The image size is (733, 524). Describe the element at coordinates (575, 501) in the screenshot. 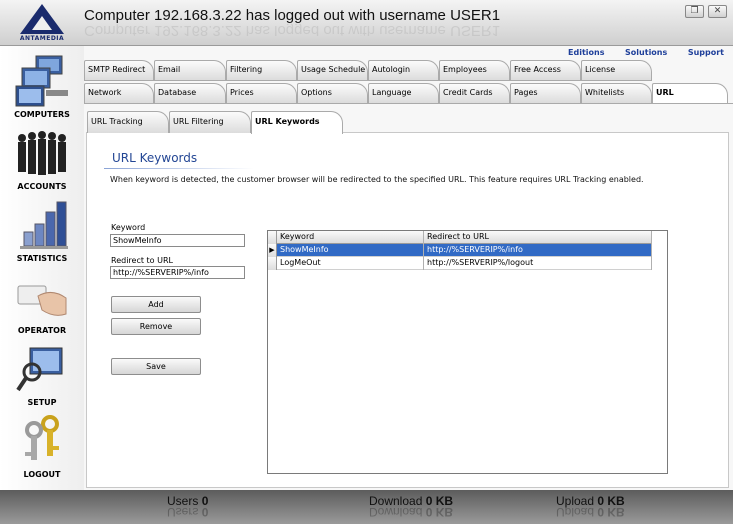

I see `upload-label: Upload` at that location.